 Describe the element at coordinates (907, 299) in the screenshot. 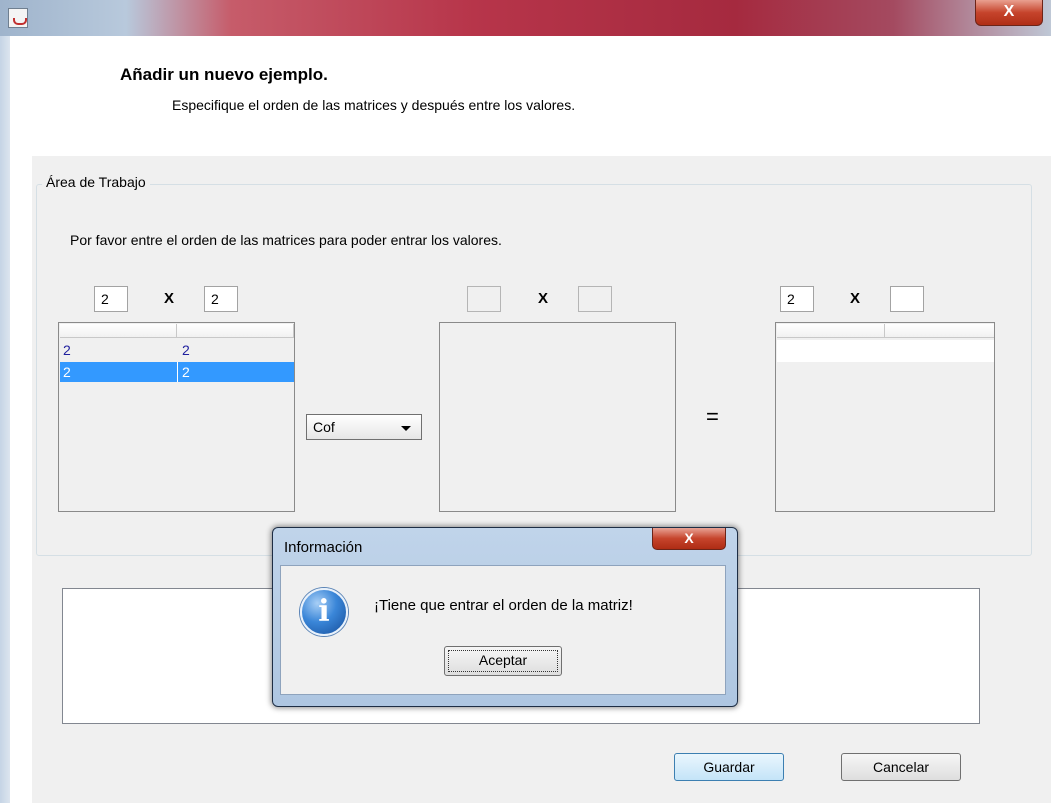

I see `matrix-c-cols-input` at that location.